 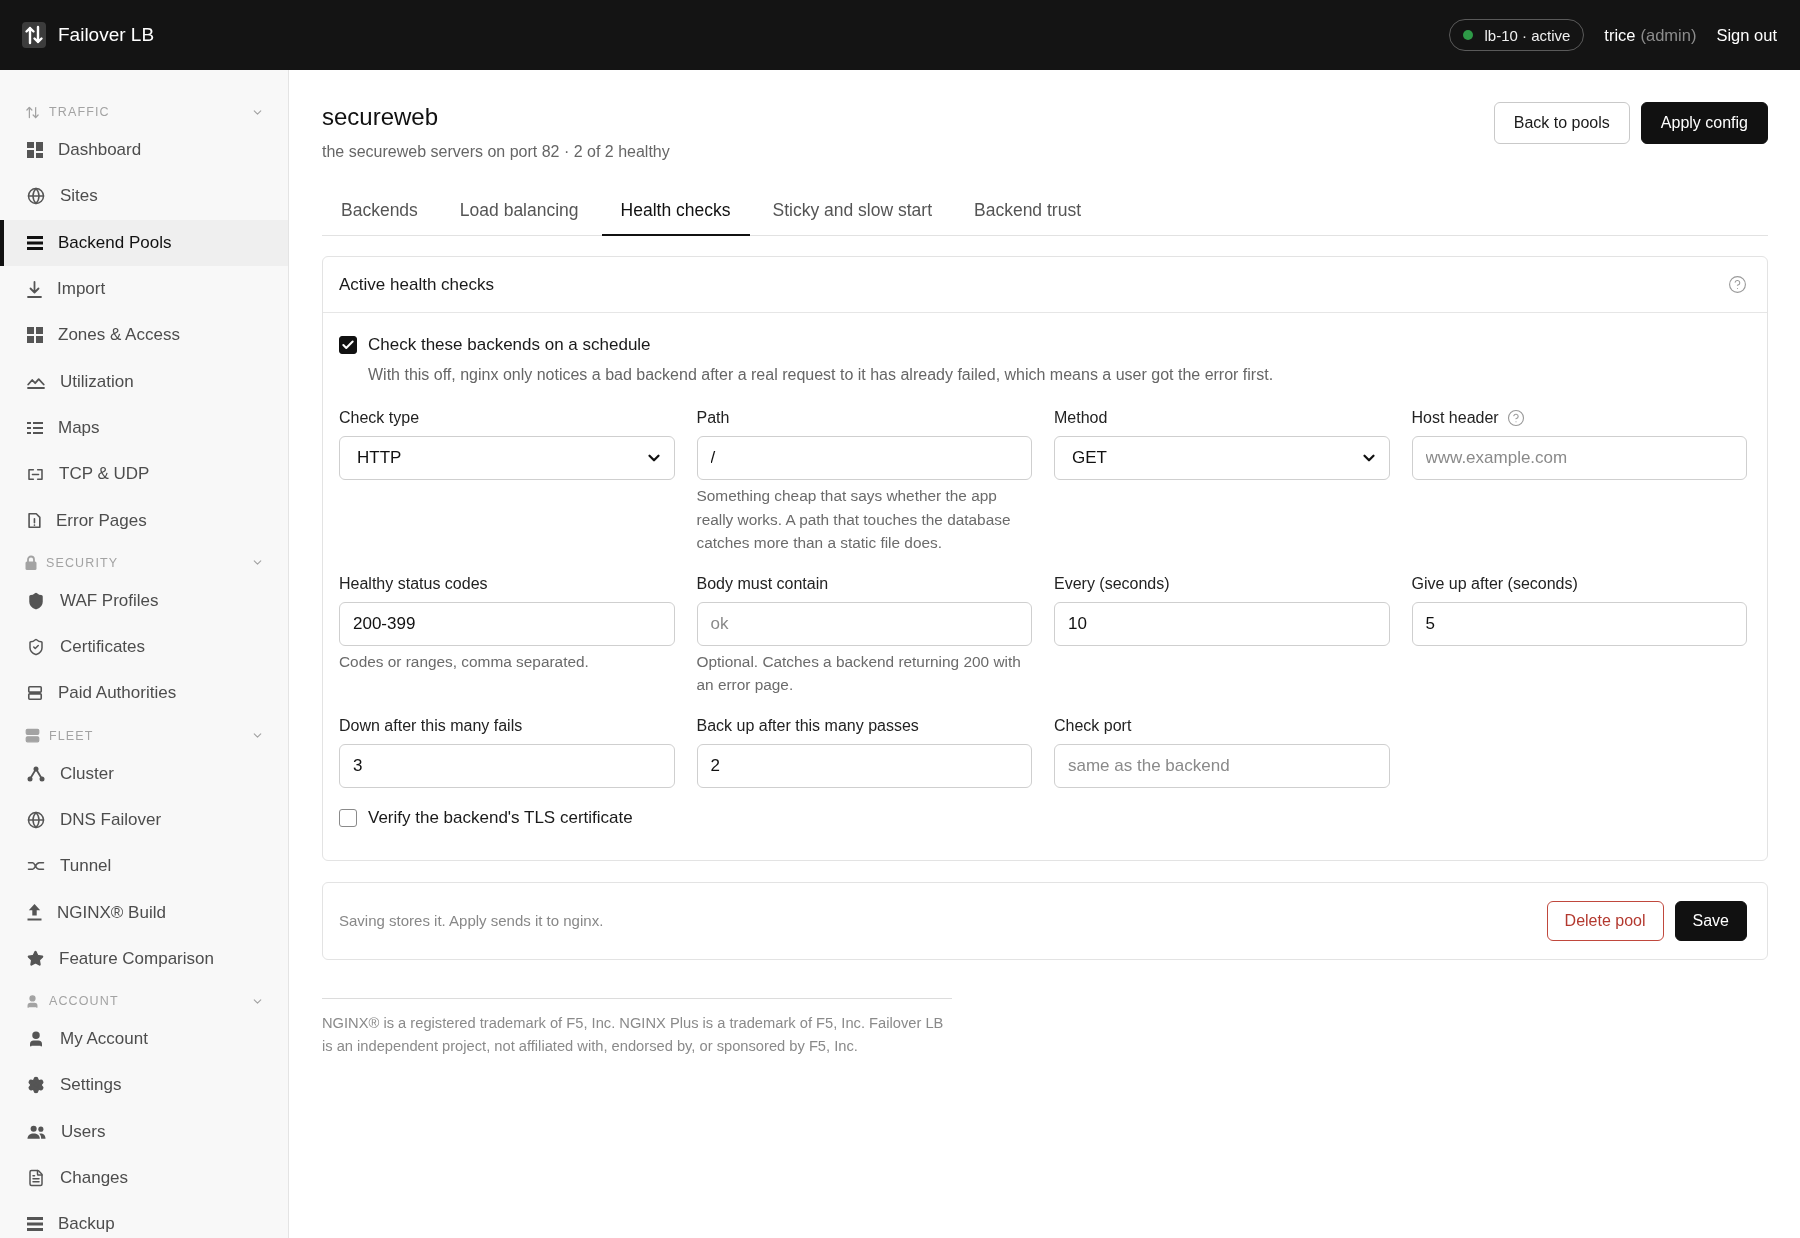 What do you see at coordinates (1027, 211) in the screenshot?
I see `tab: Backend trust` at bounding box center [1027, 211].